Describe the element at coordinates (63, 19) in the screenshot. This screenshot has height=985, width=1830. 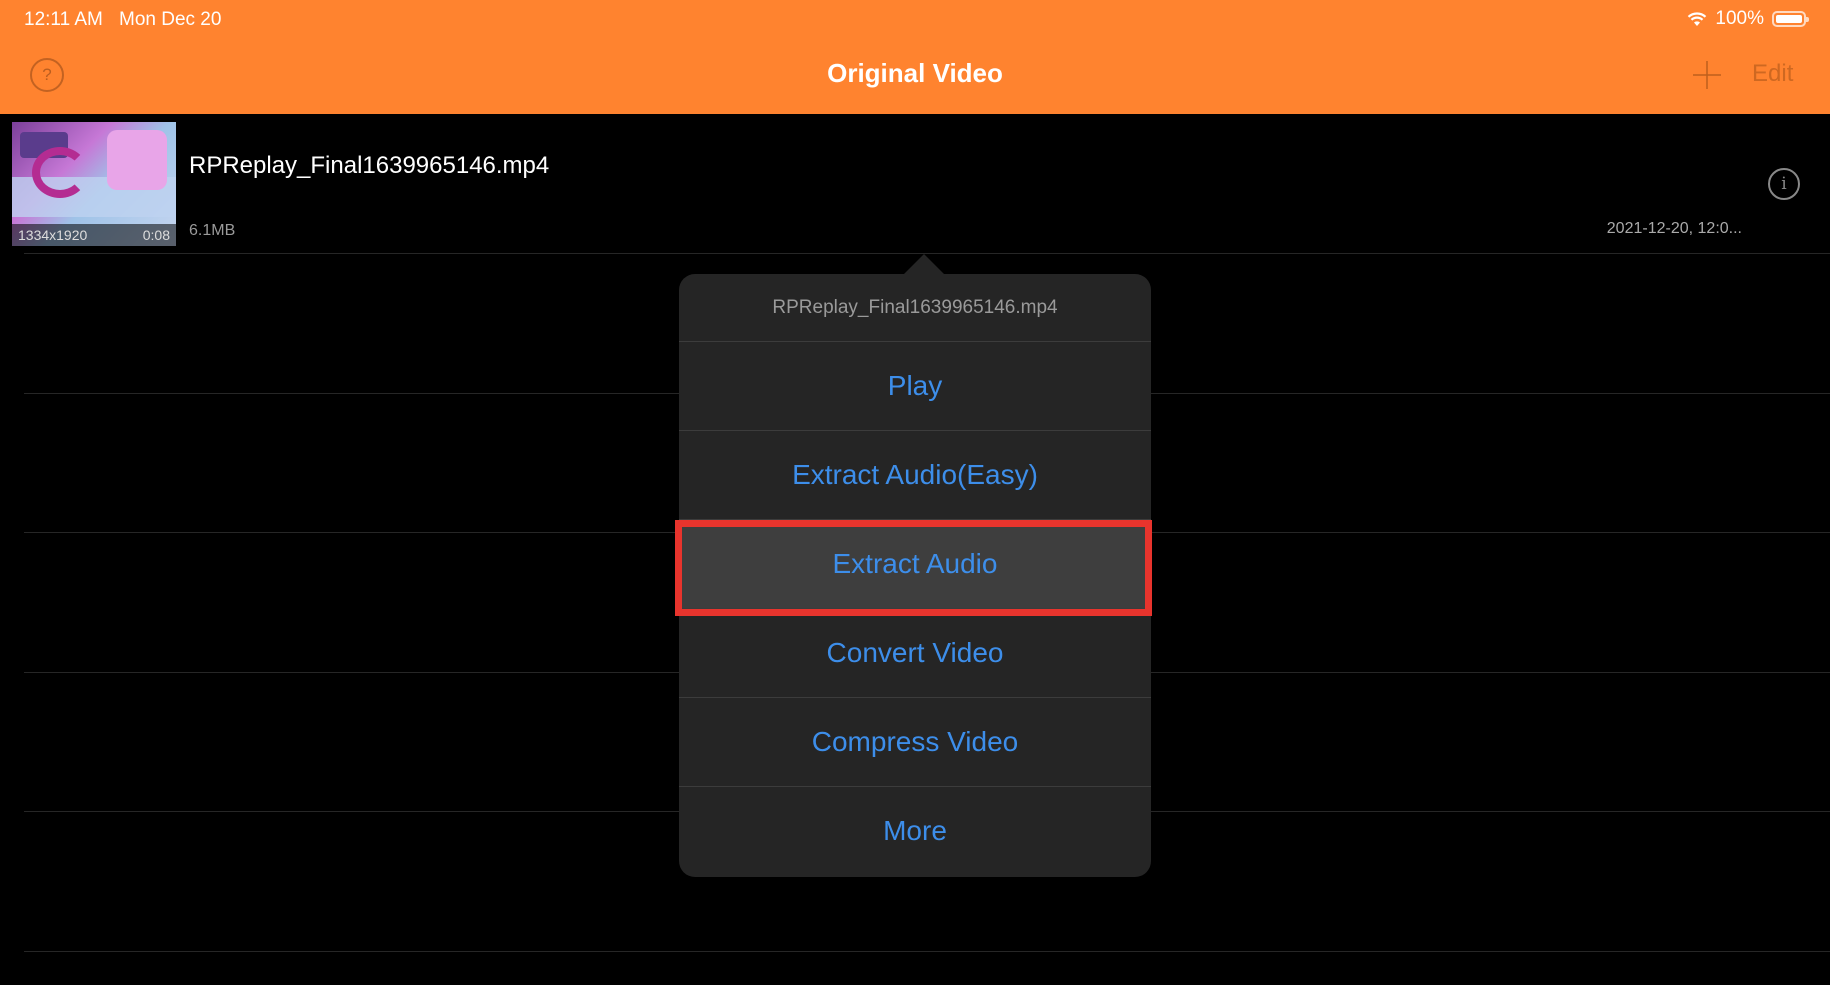
I see `status-time: 12:11 AM` at that location.